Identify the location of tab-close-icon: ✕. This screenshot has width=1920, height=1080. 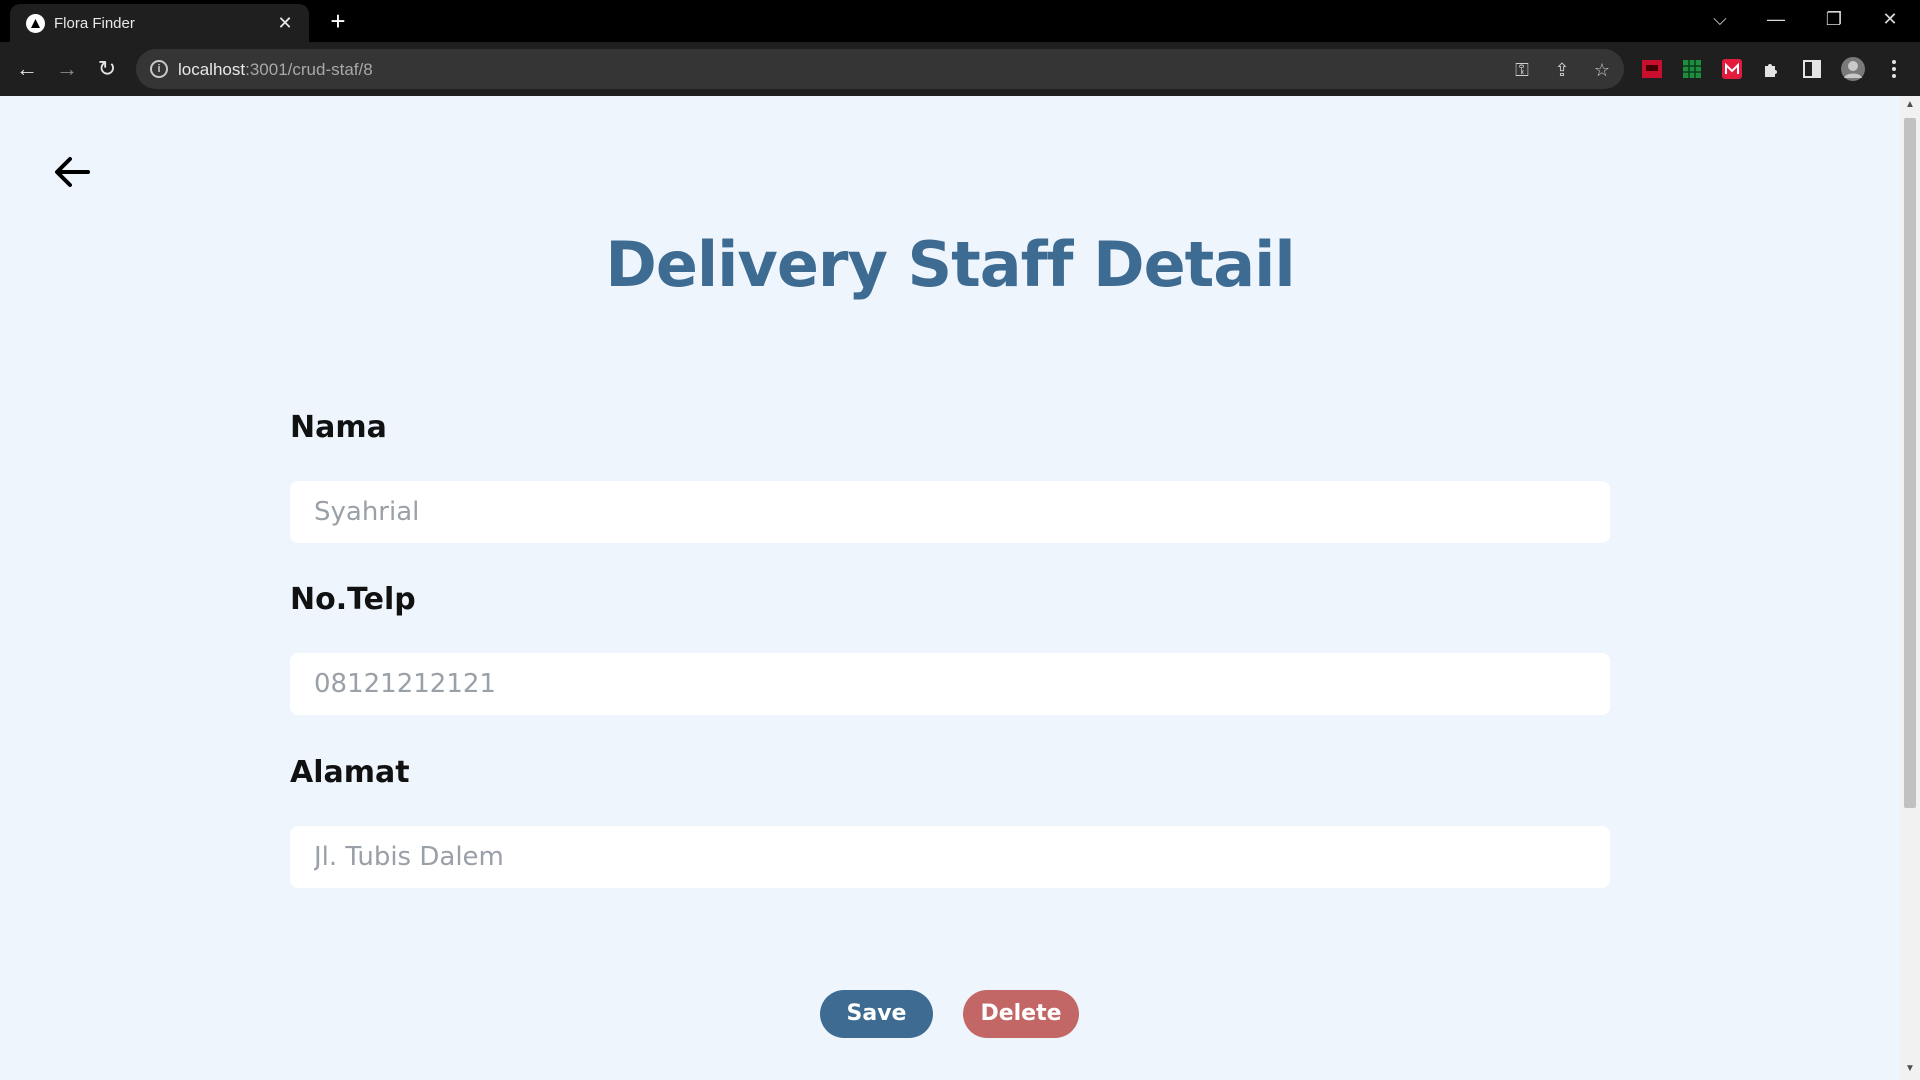
(285, 23).